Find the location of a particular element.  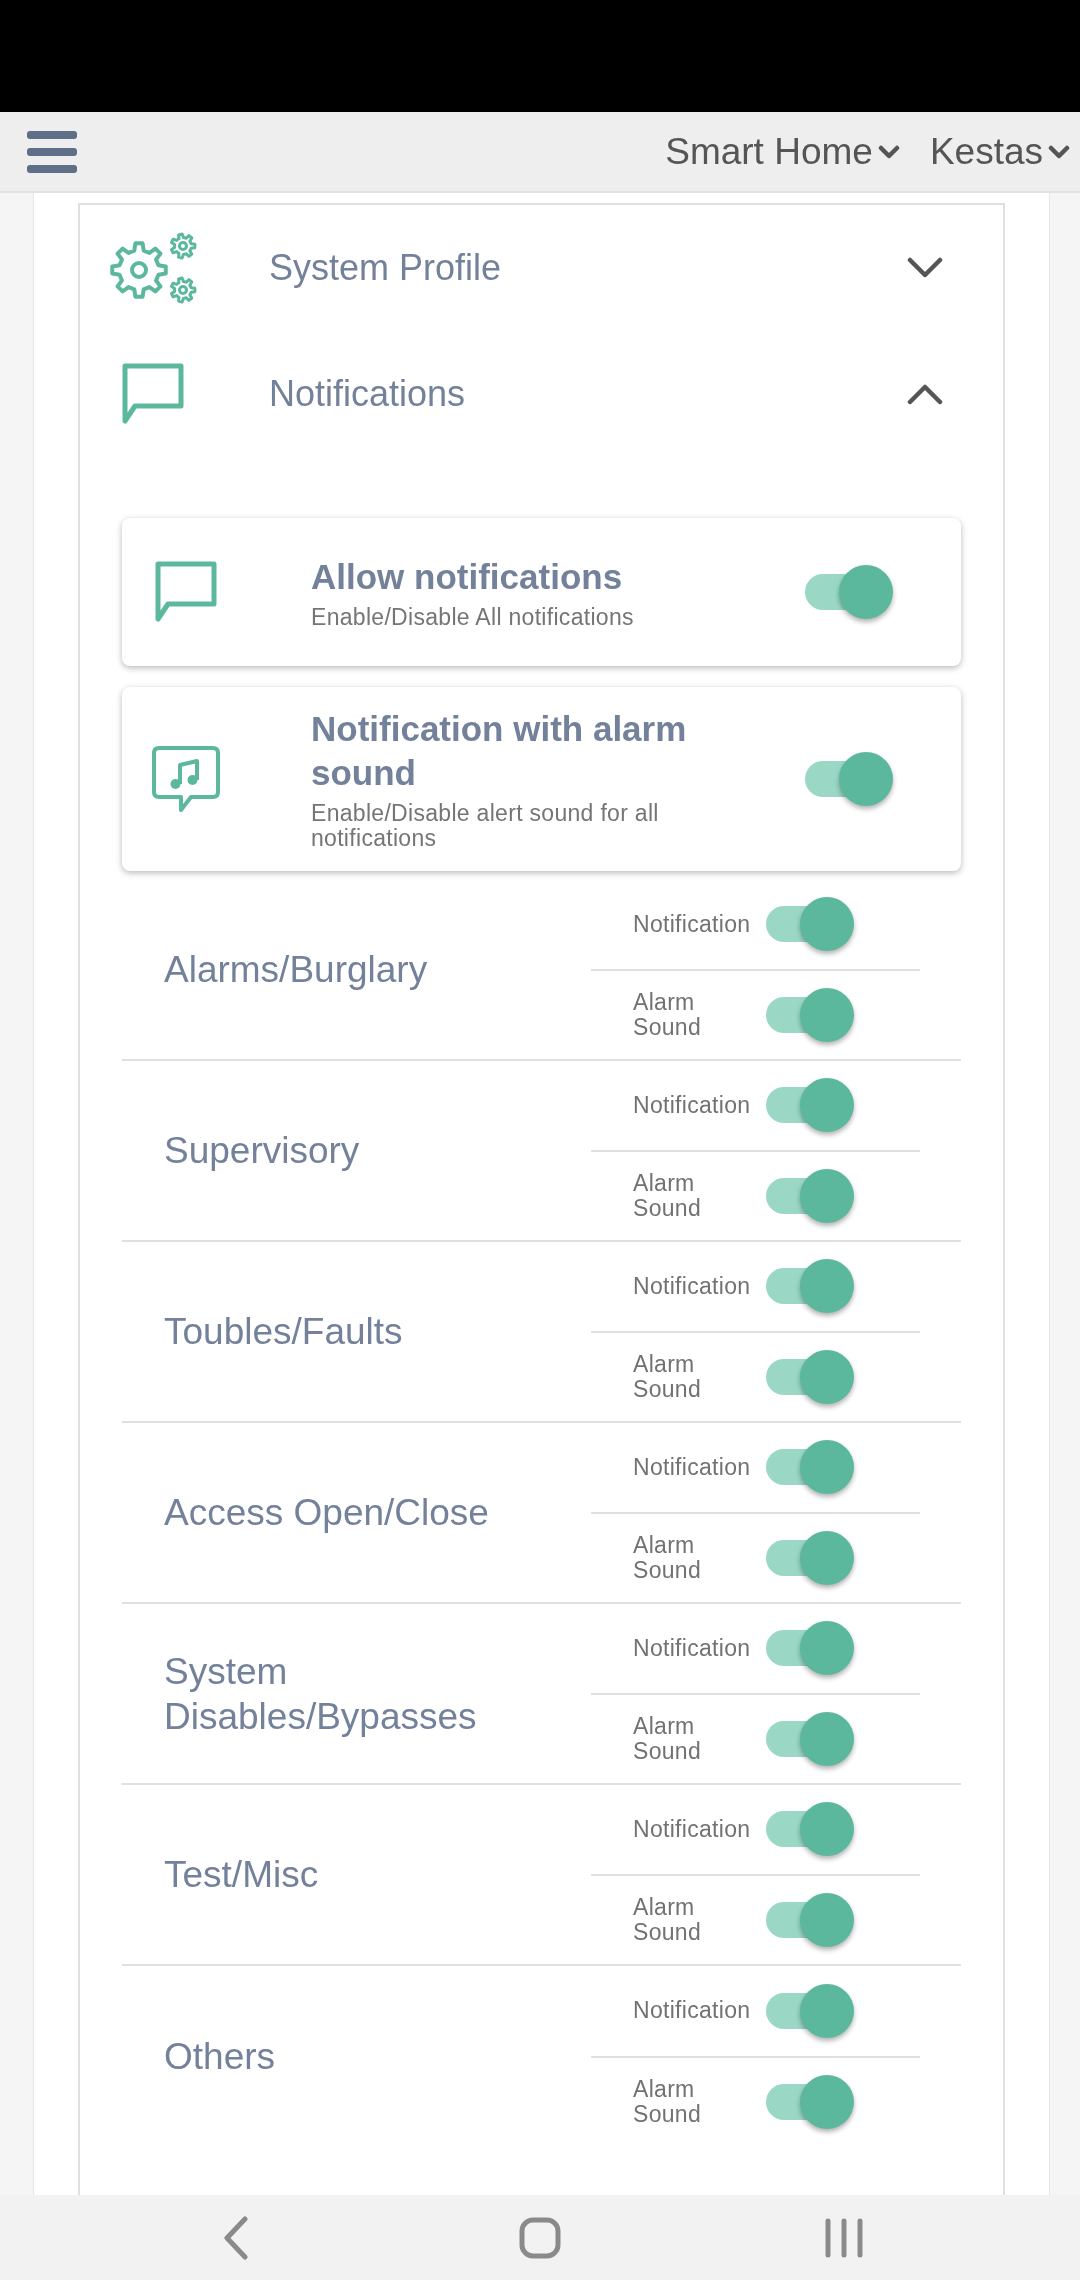

home-icon is located at coordinates (540, 2237).